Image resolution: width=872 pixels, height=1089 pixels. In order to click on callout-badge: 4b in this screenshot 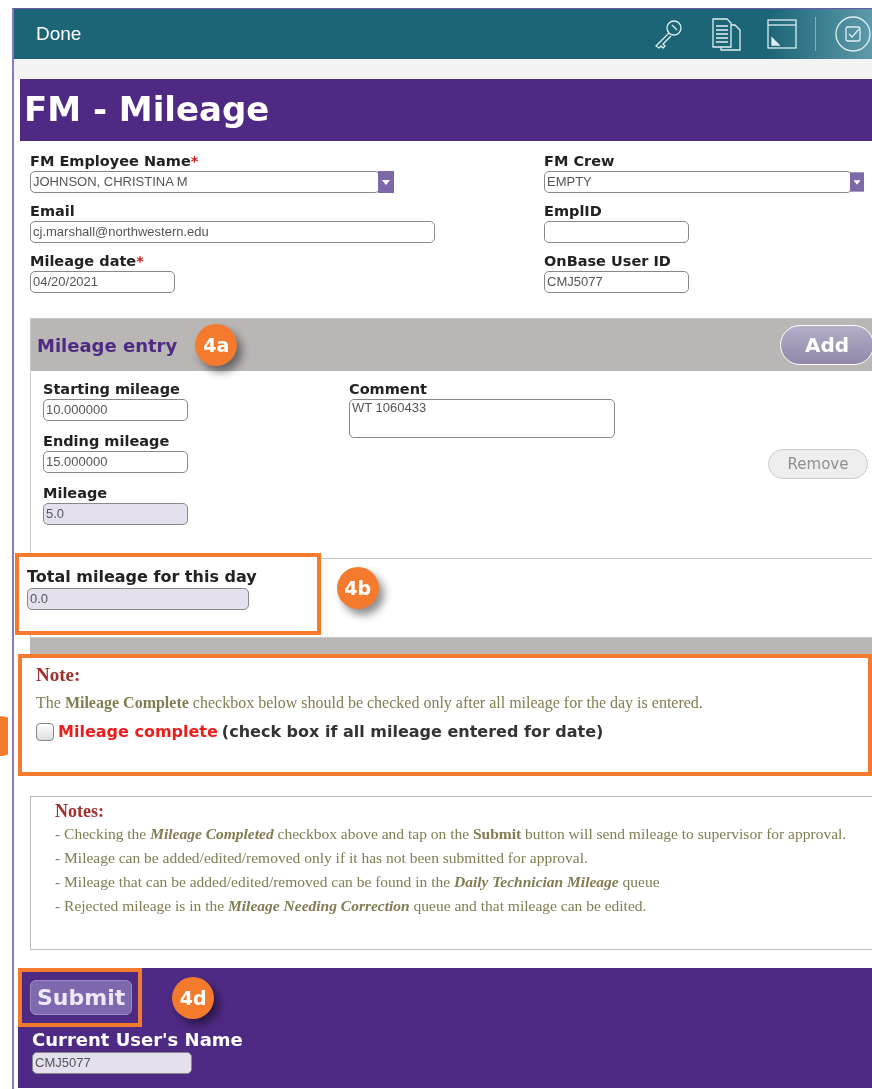, I will do `click(357, 588)`.